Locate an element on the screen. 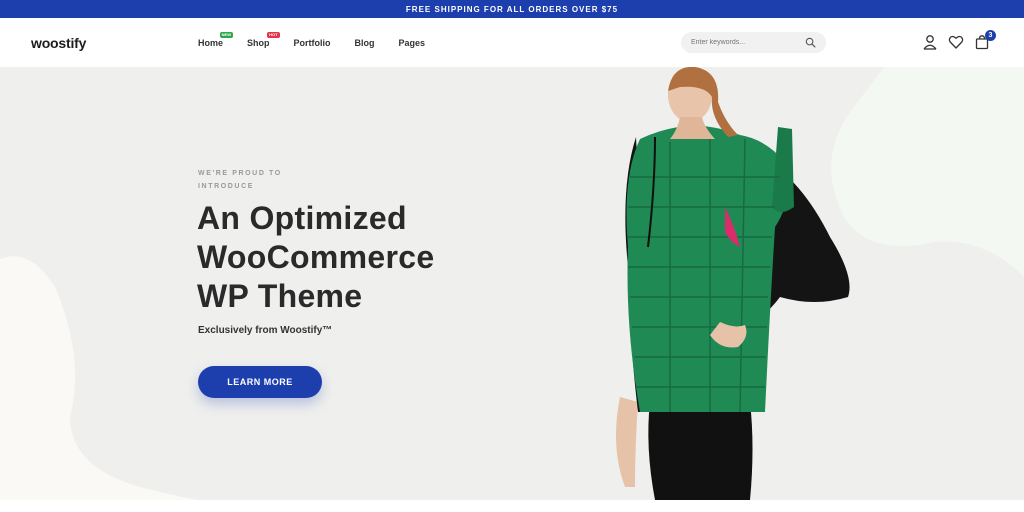 This screenshot has width=1024, height=512. nav-item-pages: Pages is located at coordinates (412, 43).